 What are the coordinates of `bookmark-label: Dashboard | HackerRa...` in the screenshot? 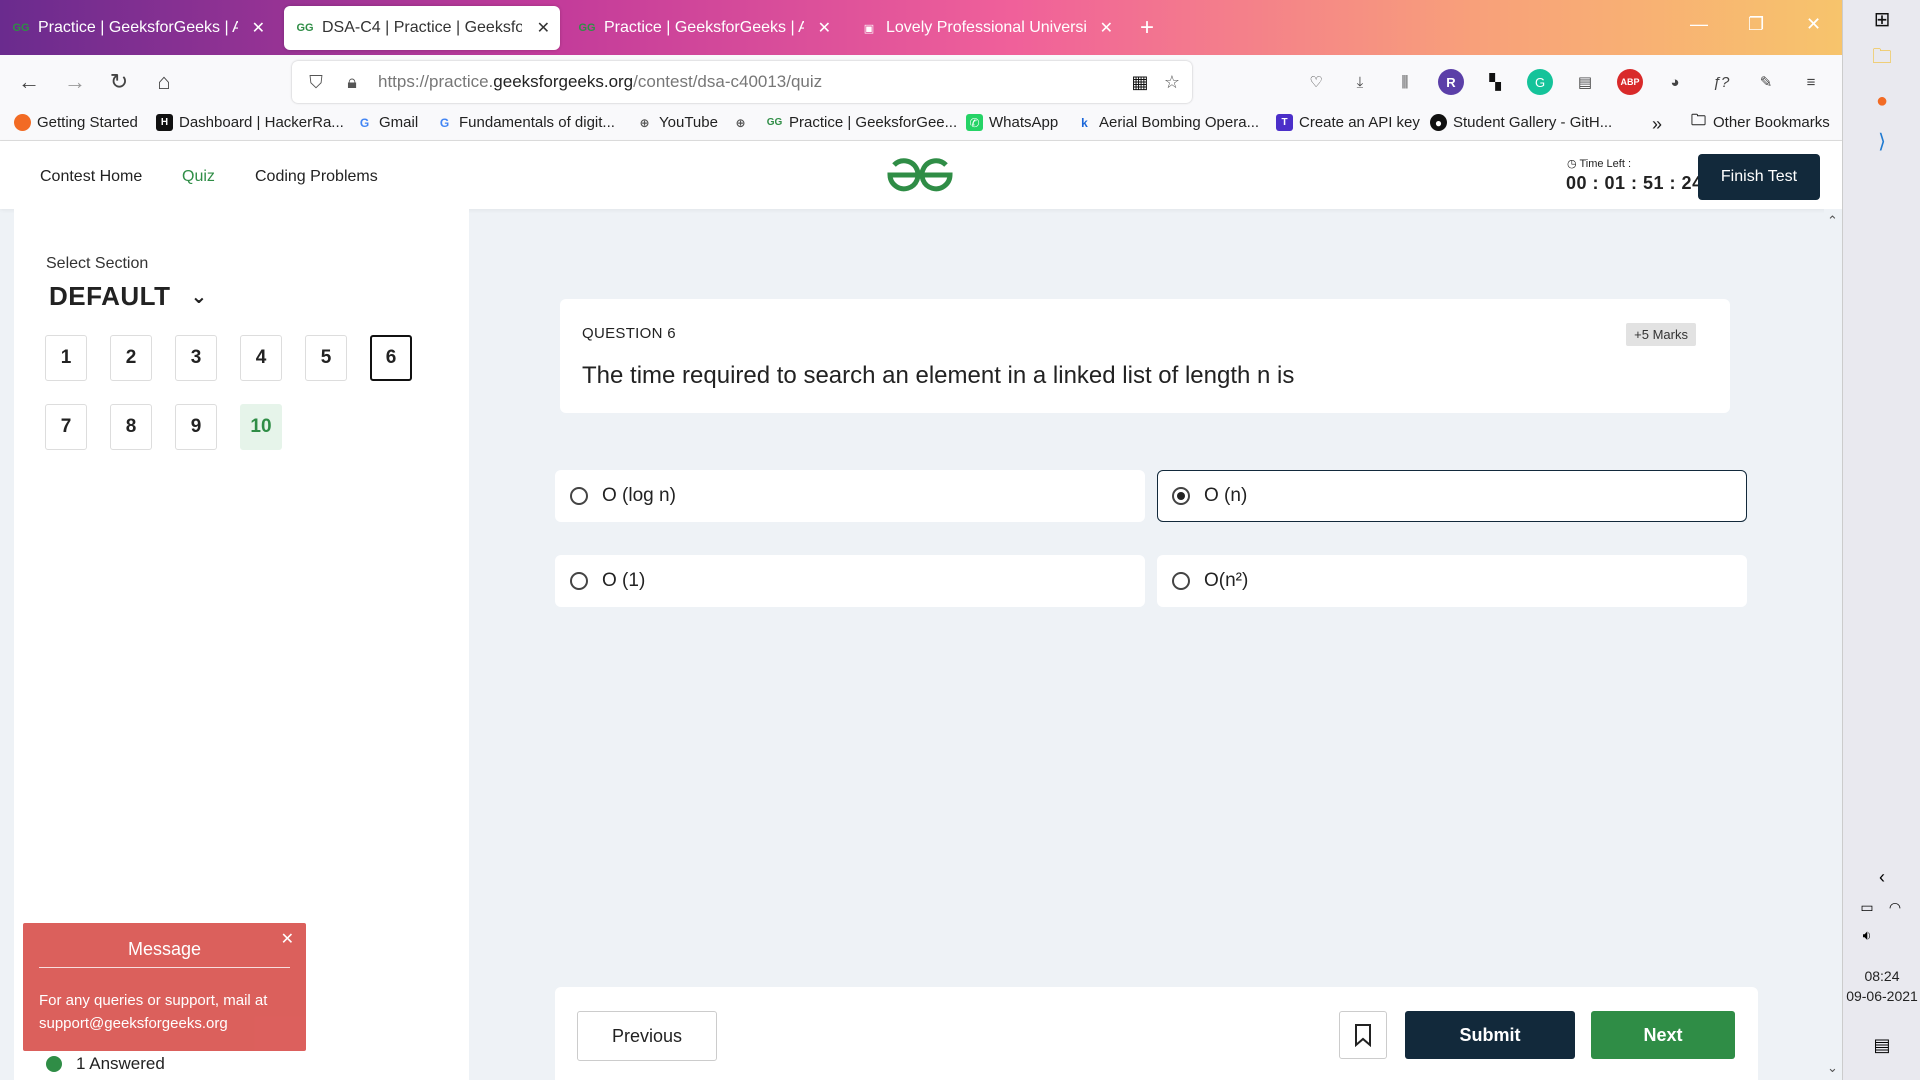 It's located at (261, 122).